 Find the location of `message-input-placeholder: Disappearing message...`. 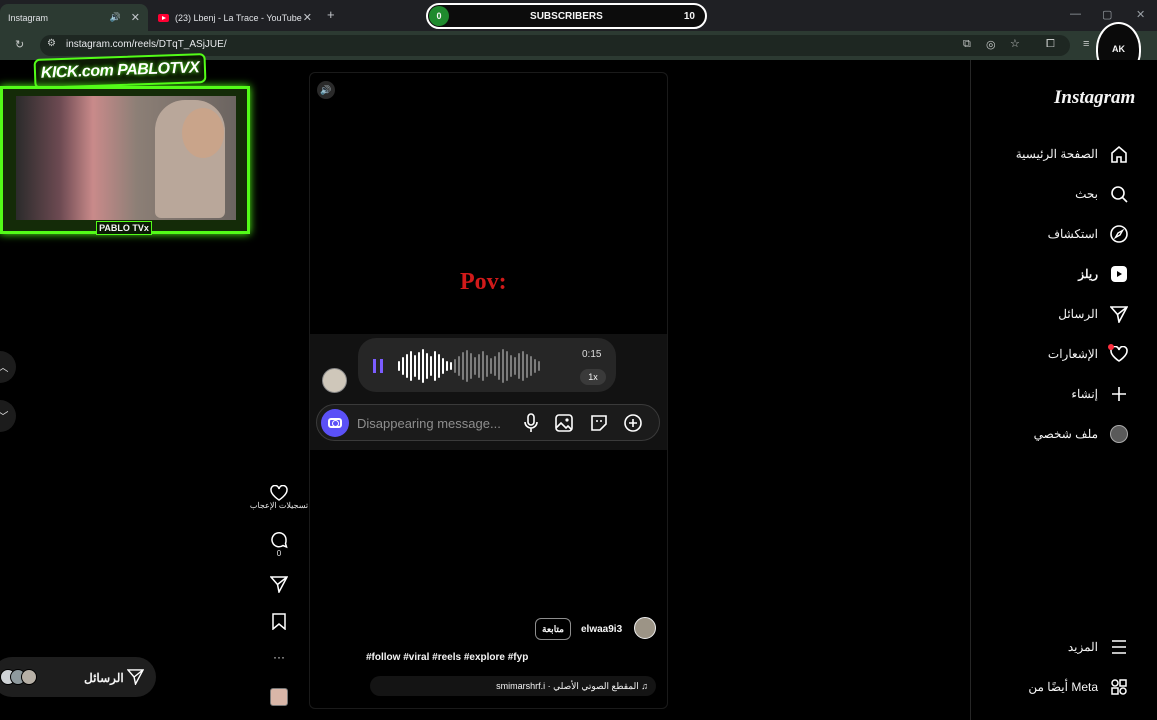

message-input-placeholder: Disappearing message... is located at coordinates (429, 423).